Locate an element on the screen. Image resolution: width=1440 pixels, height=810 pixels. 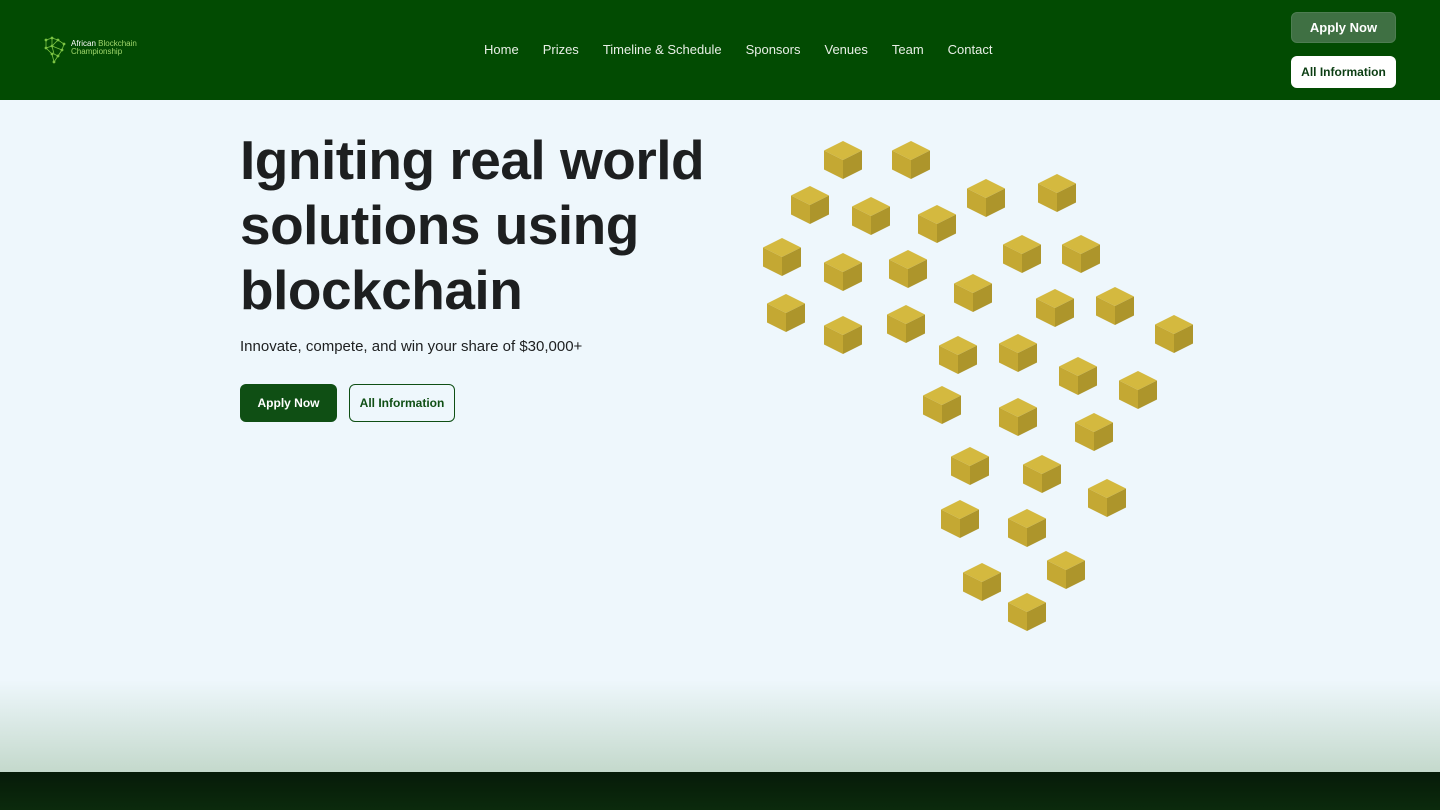
nav-link-timeline: Timeline & Schedule is located at coordinates (662, 50).